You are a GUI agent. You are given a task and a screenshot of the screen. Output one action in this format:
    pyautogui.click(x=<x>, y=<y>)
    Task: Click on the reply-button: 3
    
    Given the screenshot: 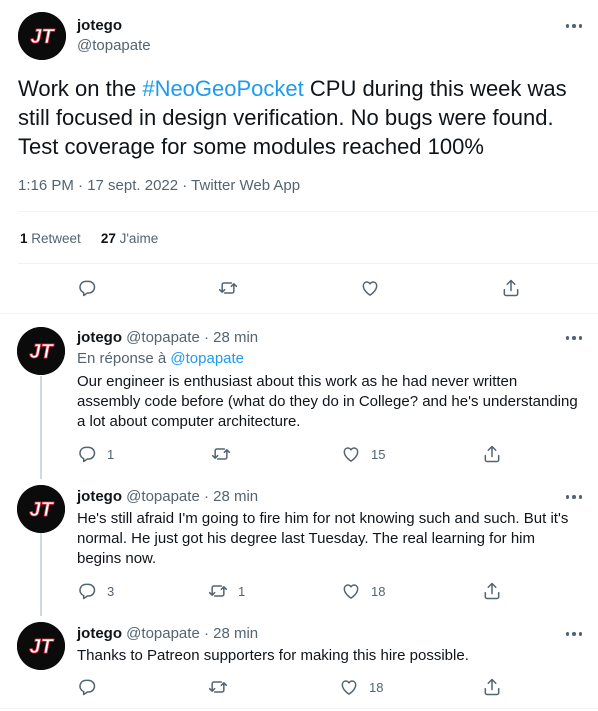 What is the action you would take?
    pyautogui.click(x=95, y=591)
    